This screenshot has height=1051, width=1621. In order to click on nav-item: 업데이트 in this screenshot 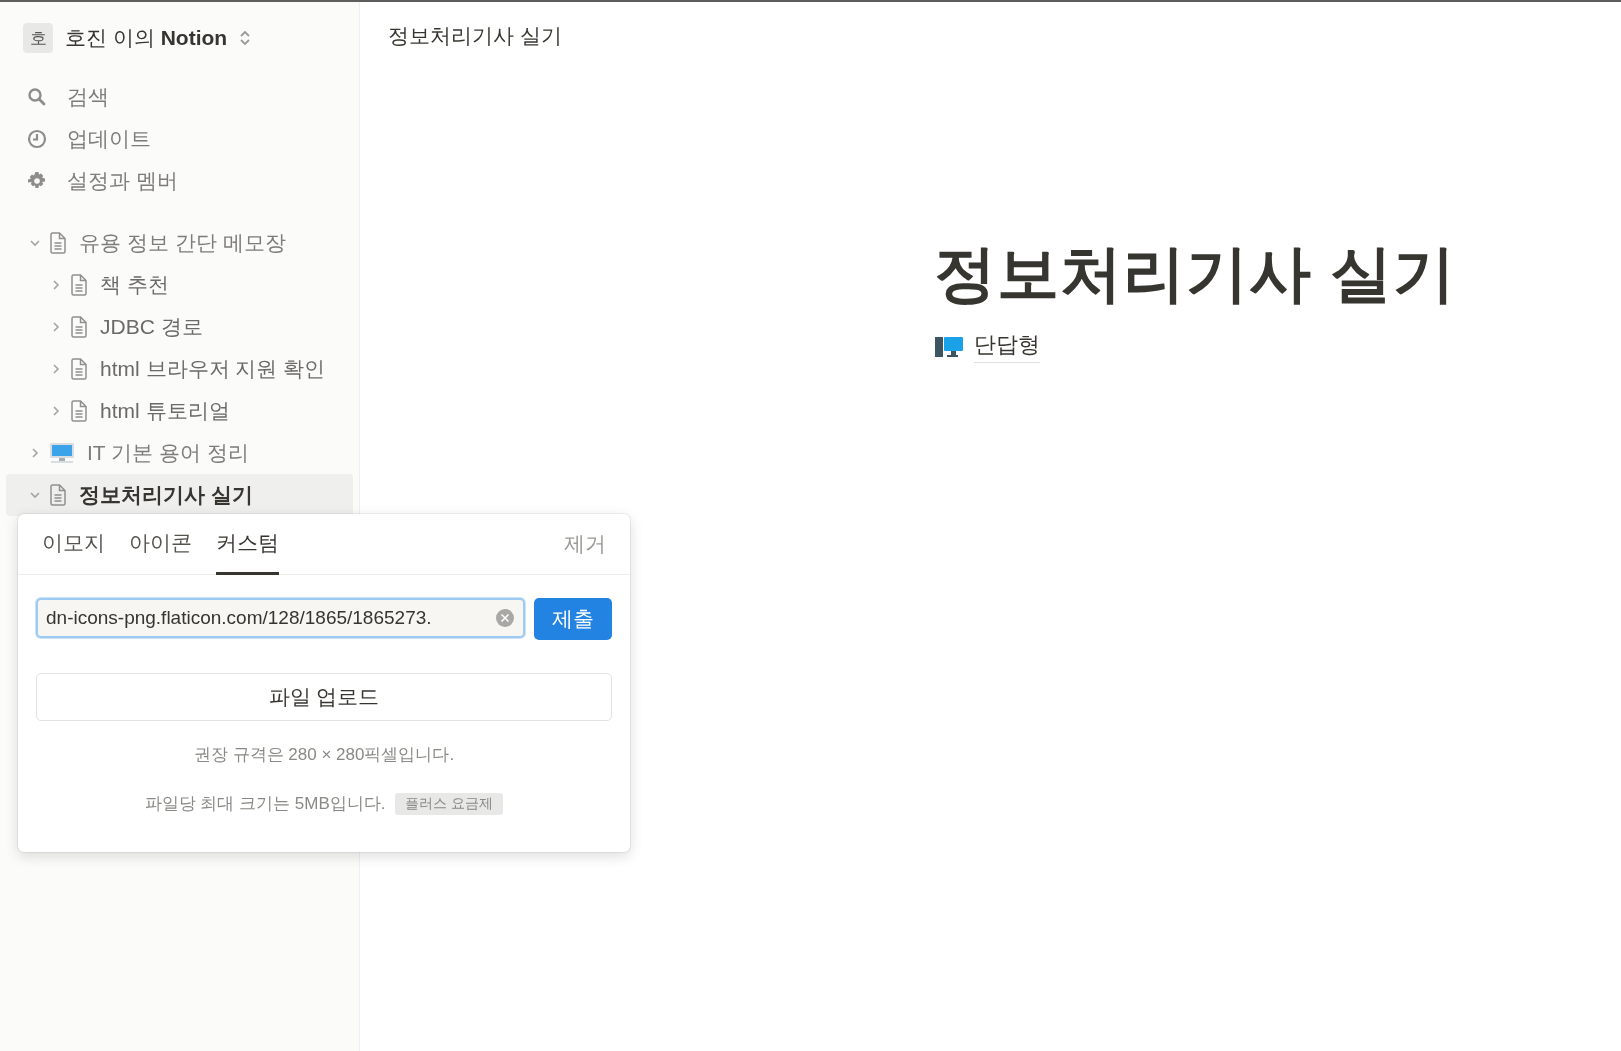, I will do `click(179, 139)`.